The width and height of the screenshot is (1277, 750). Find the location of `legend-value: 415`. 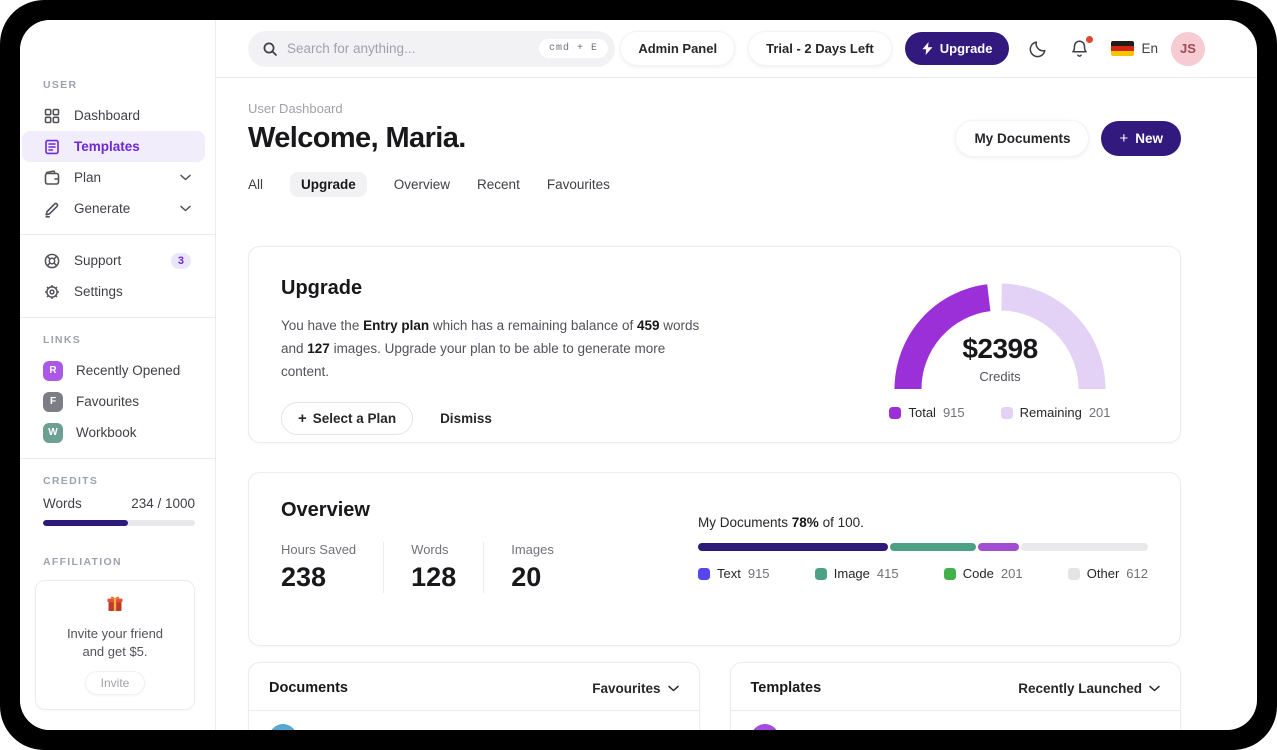

legend-value: 415 is located at coordinates (887, 573).